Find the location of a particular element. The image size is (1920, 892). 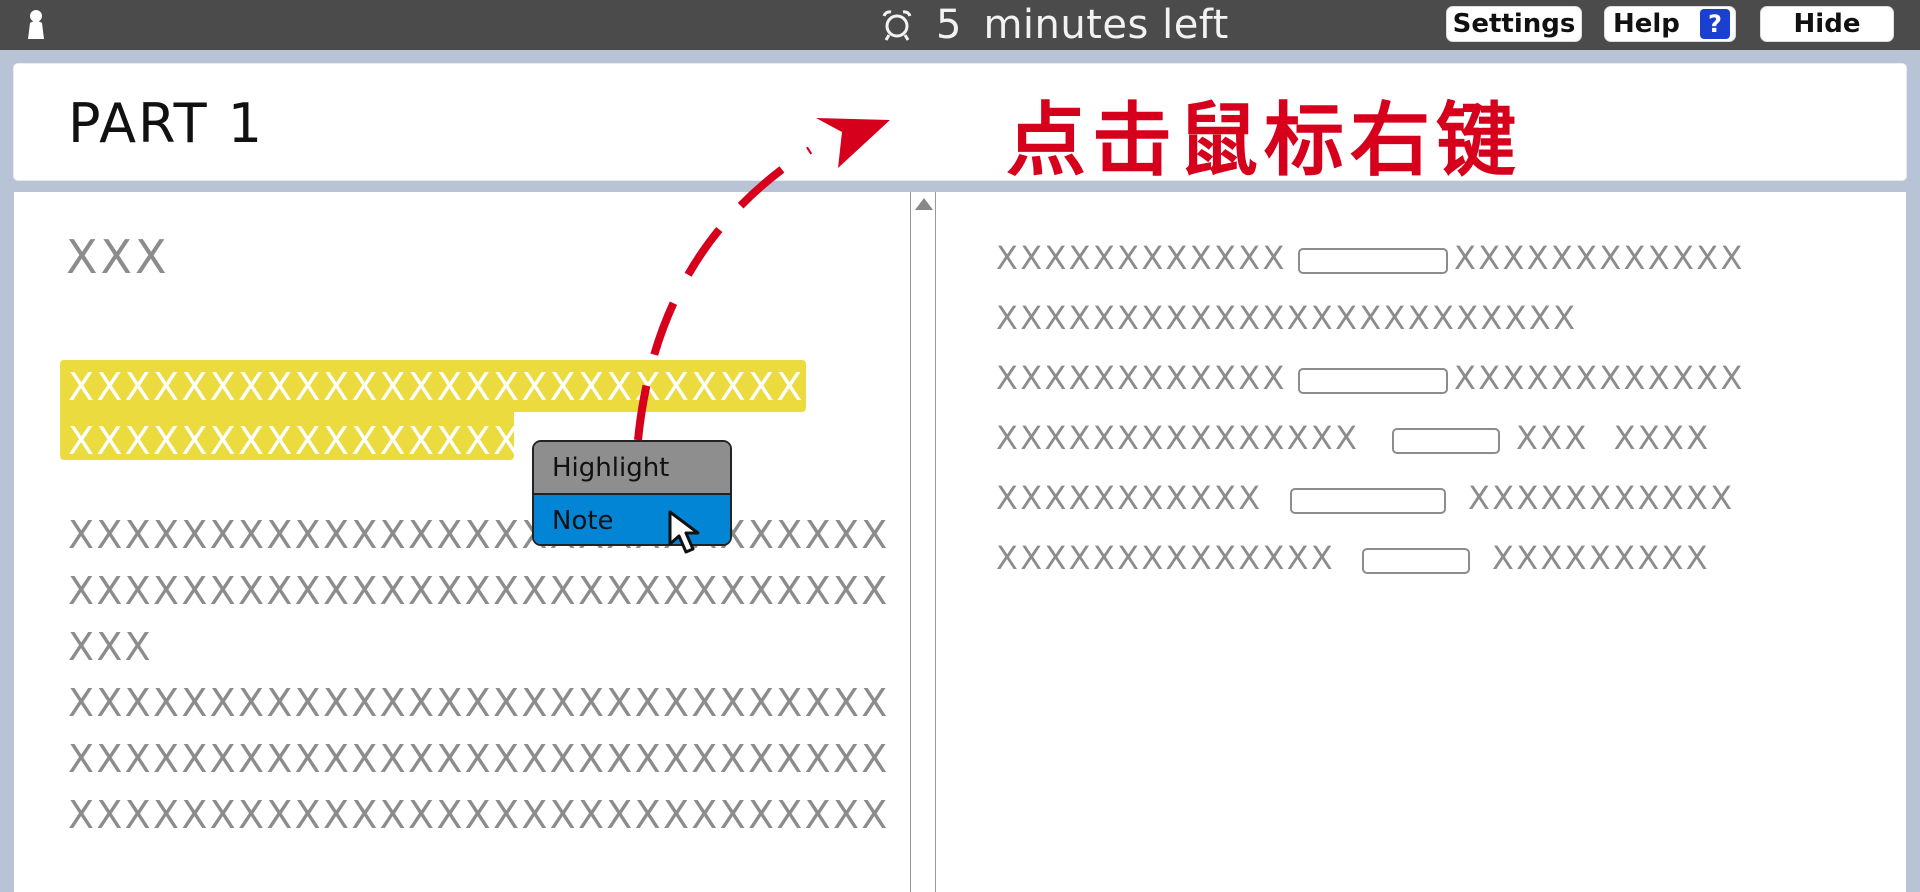

hide-button: Hide is located at coordinates (1827, 24).